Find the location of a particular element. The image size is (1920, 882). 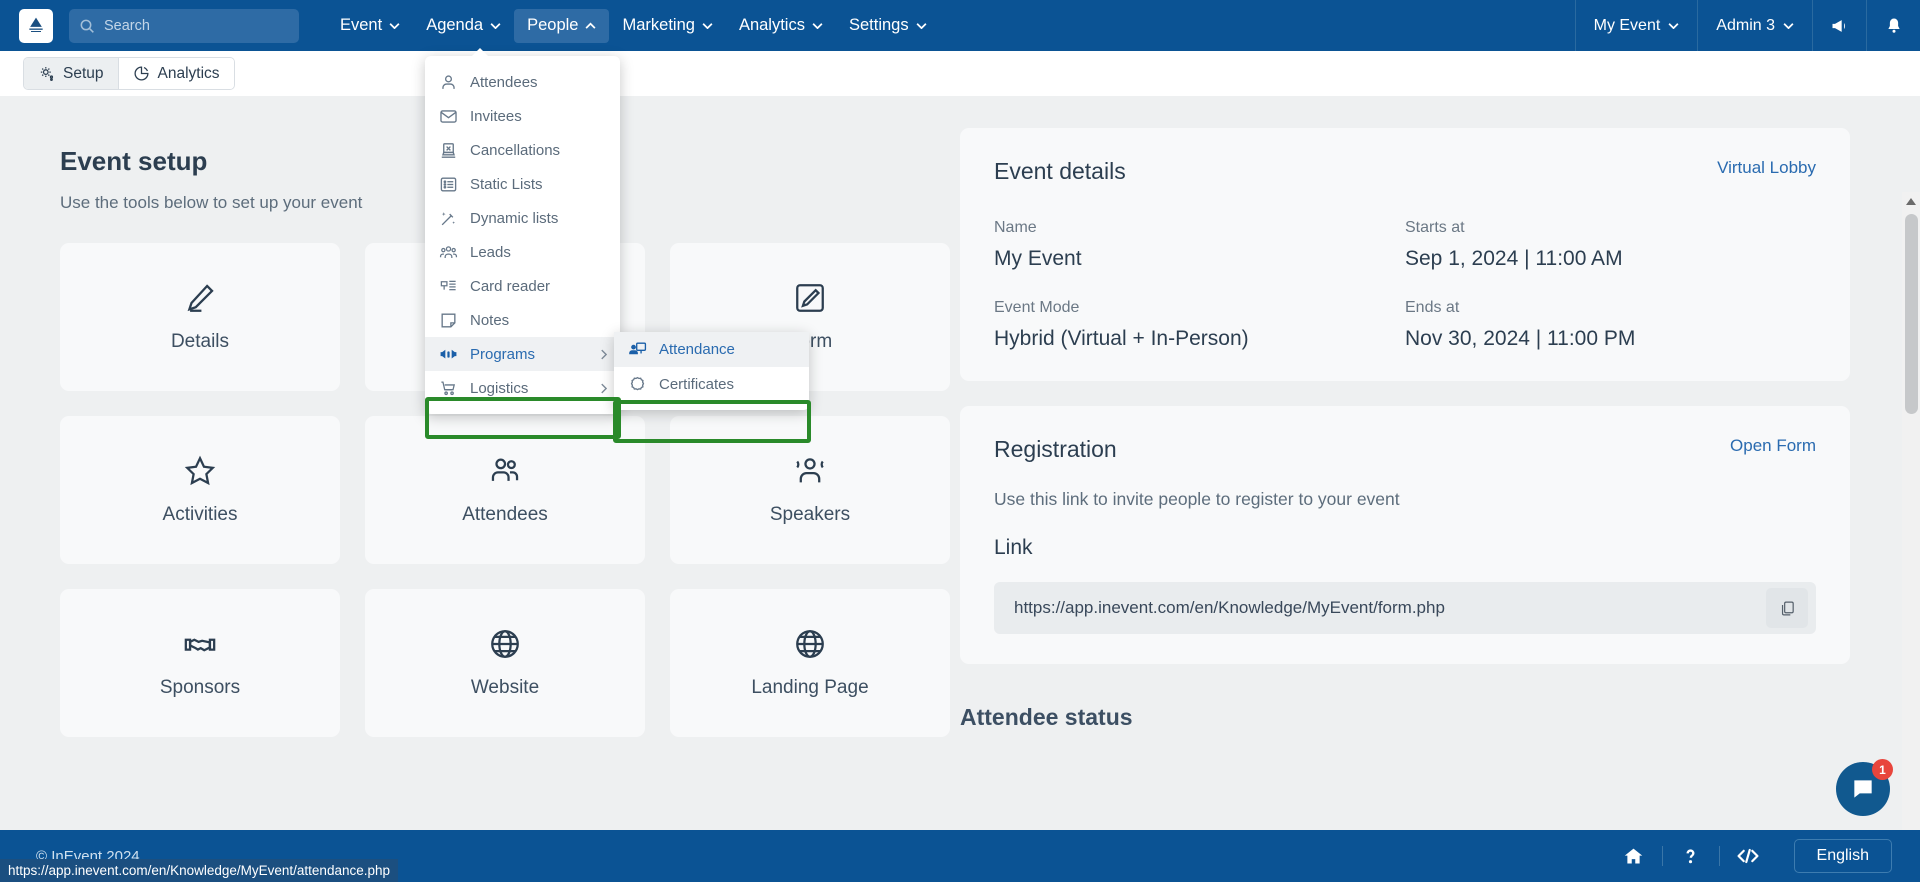

tab-setup: Setup is located at coordinates (71, 73).